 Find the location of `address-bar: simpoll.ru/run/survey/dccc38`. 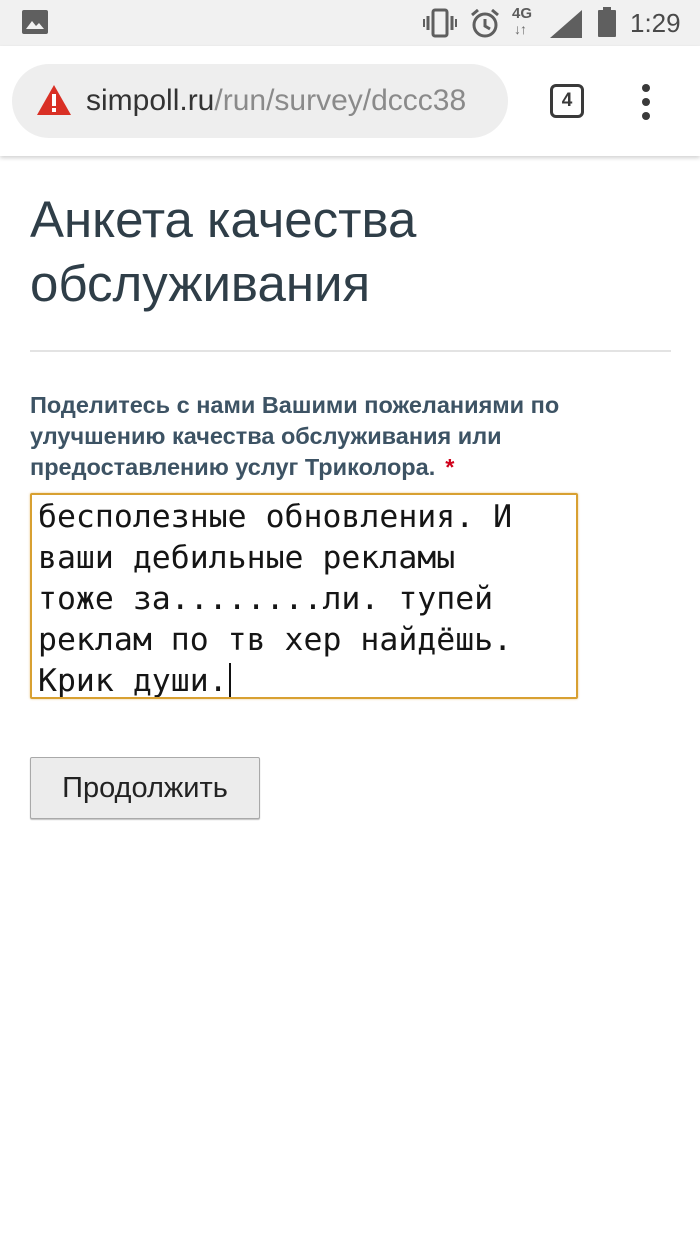

address-bar: simpoll.ru/run/survey/dccc38 is located at coordinates (260, 101).